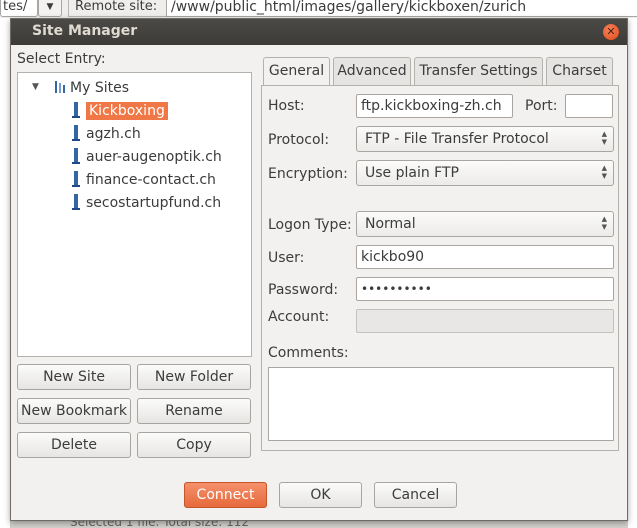 The width and height of the screenshot is (637, 528). What do you see at coordinates (35, 87) in the screenshot?
I see `expand-triangle-icon: ▼` at bounding box center [35, 87].